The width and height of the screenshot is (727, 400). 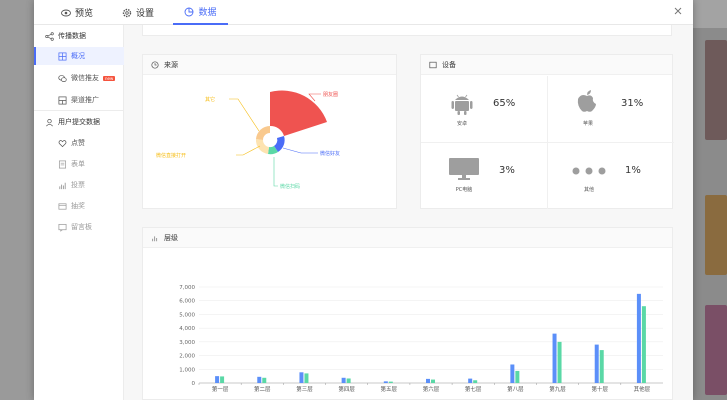 I want to click on sidebar-item-label: 点赞, so click(x=78, y=143).